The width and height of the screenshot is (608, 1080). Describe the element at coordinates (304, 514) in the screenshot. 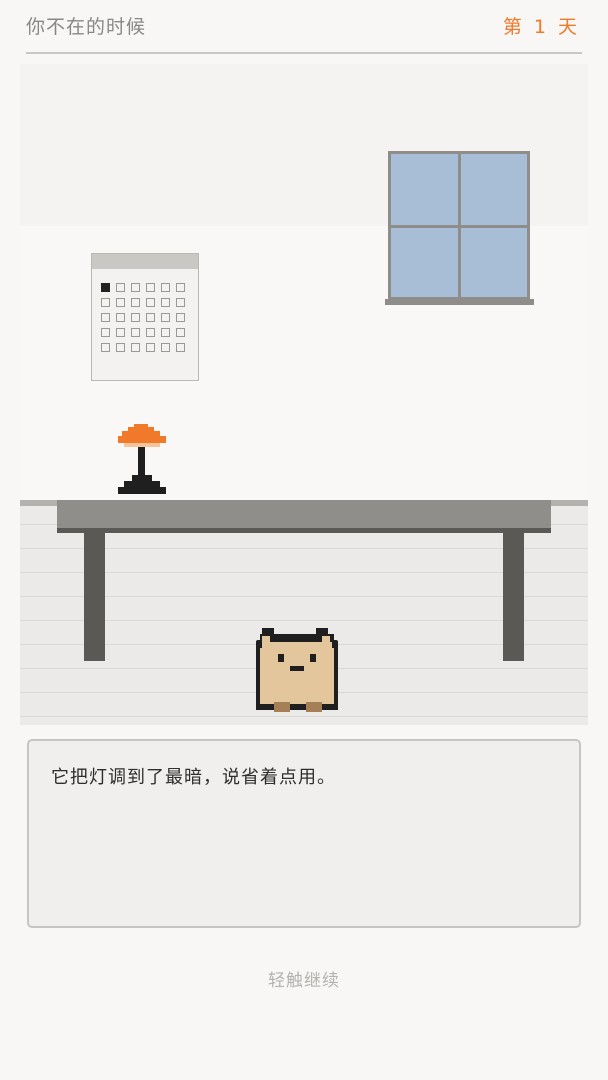

I see `desk-top` at that location.